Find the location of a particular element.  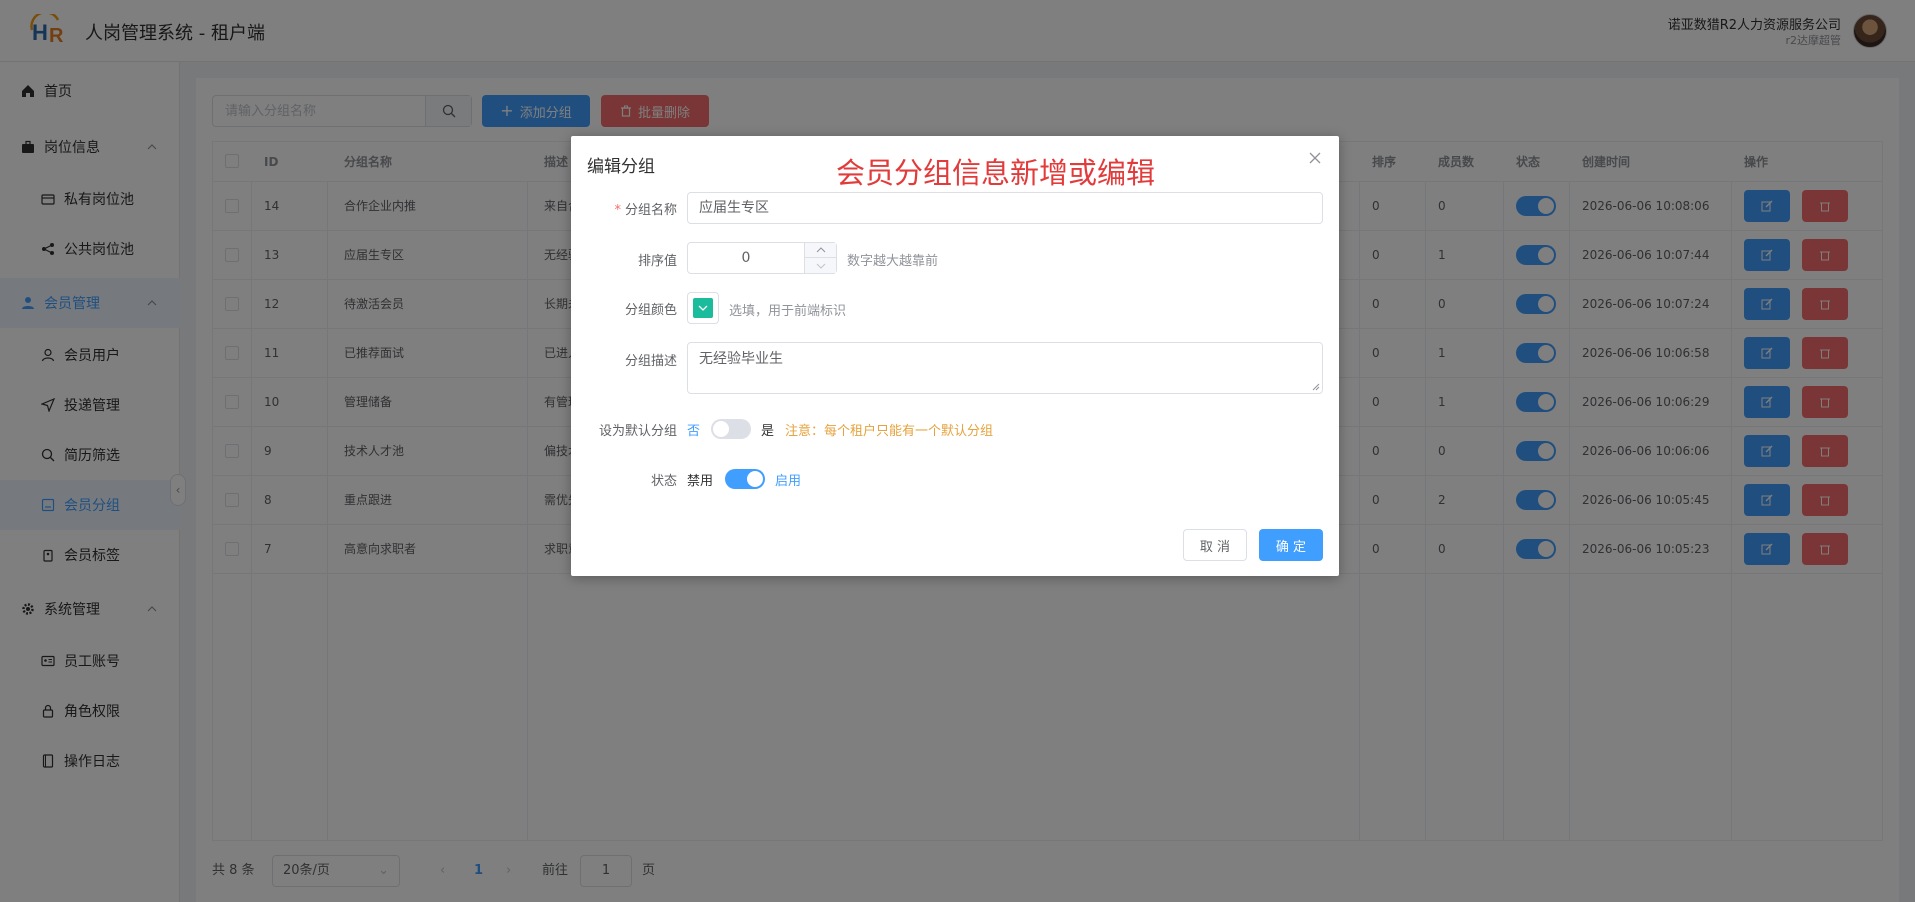

status-label: 状态 is located at coordinates (663, 481).